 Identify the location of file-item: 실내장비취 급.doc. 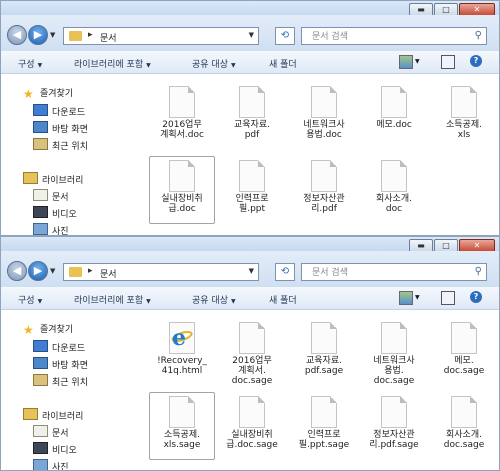
(182, 190).